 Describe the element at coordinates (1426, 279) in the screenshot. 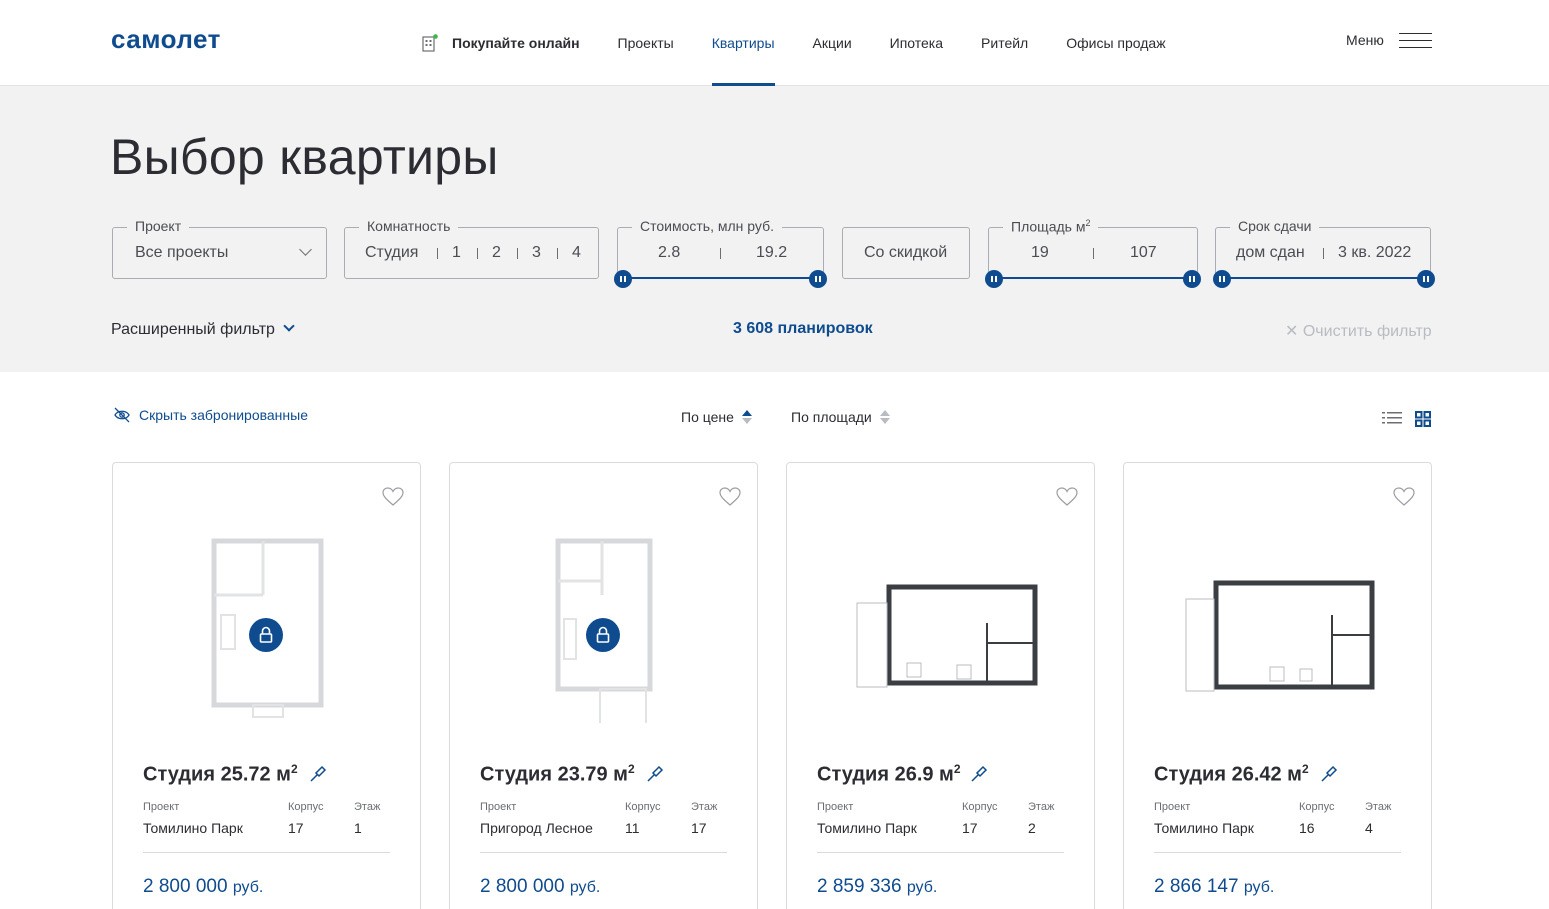

I see `deadline-slider-max-handle` at that location.